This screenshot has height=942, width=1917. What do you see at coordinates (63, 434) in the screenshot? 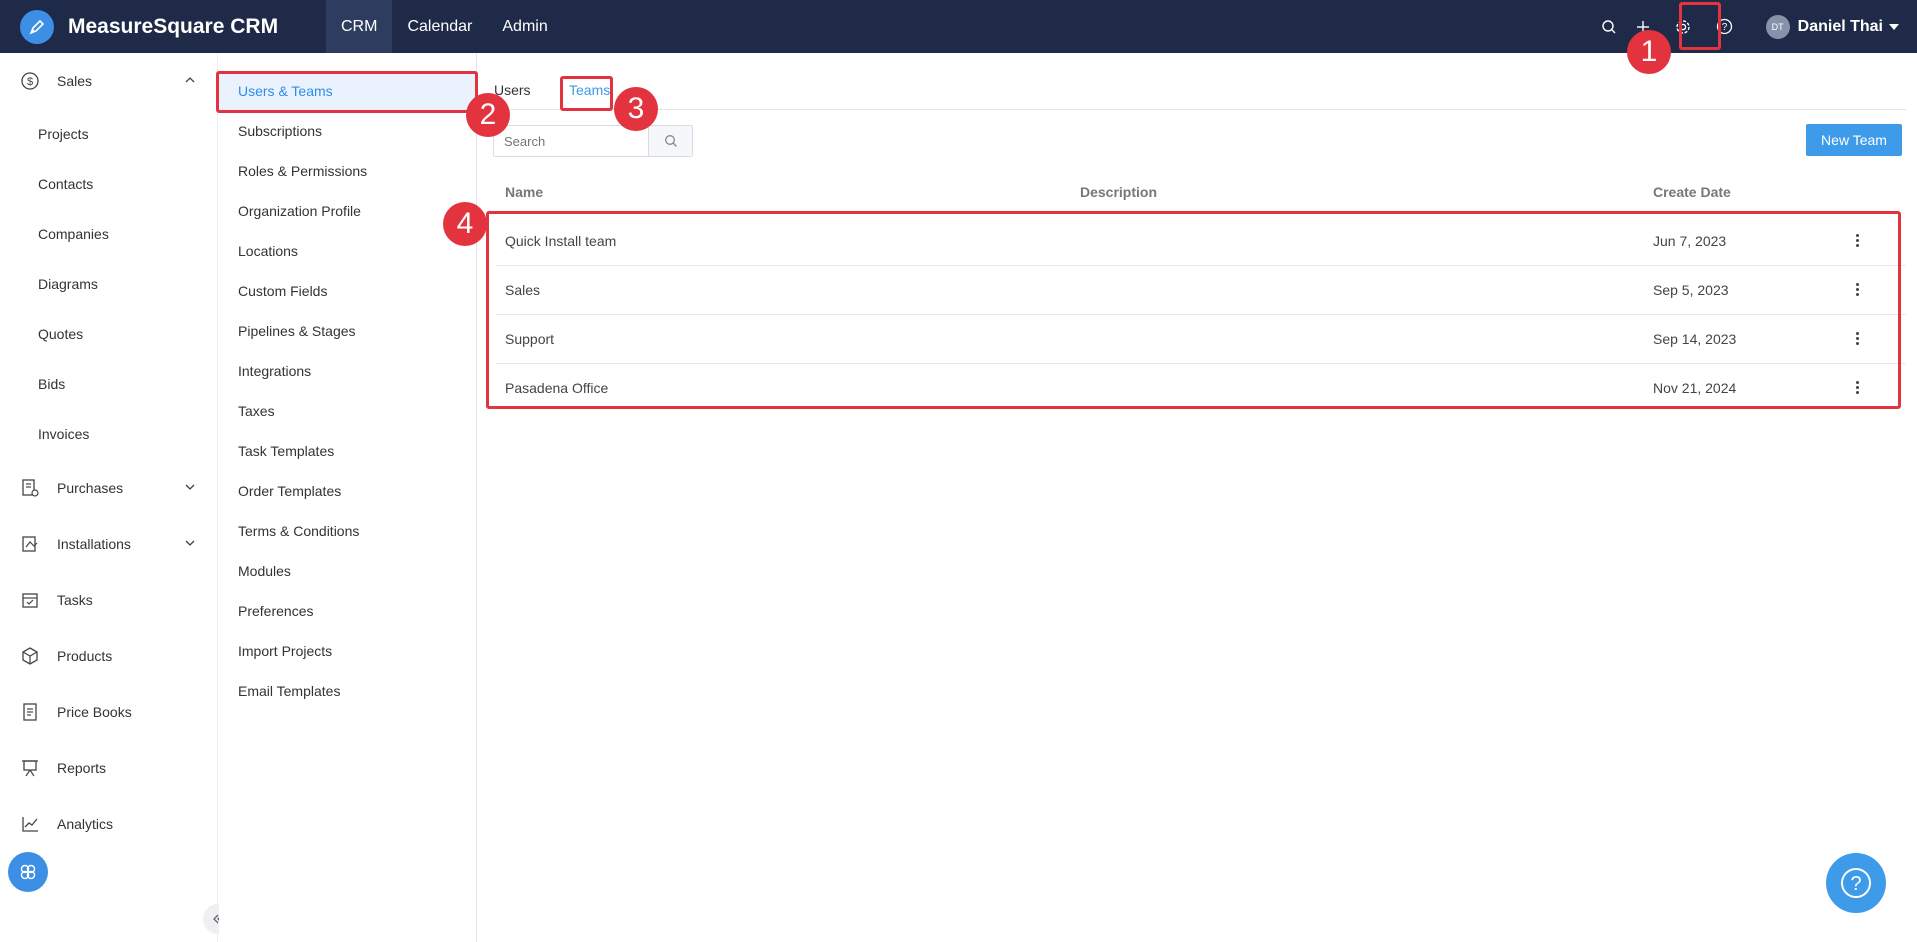
I see `sidebar-item-invoices: Invoices` at bounding box center [63, 434].